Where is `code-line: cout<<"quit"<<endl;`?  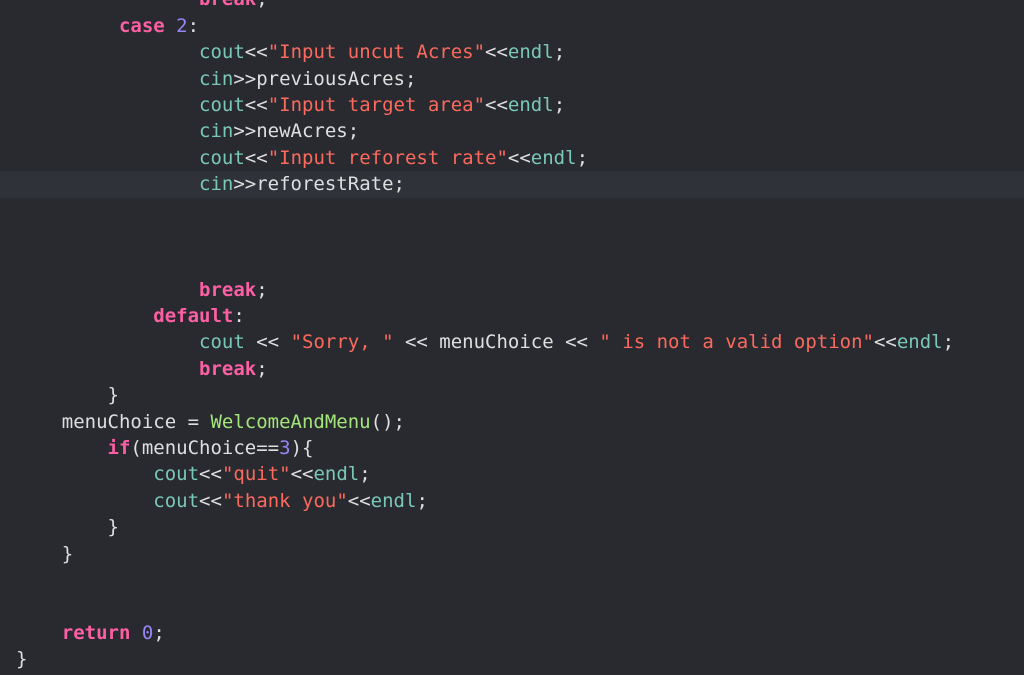 code-line: cout<<"quit"<<endl; is located at coordinates (520, 474).